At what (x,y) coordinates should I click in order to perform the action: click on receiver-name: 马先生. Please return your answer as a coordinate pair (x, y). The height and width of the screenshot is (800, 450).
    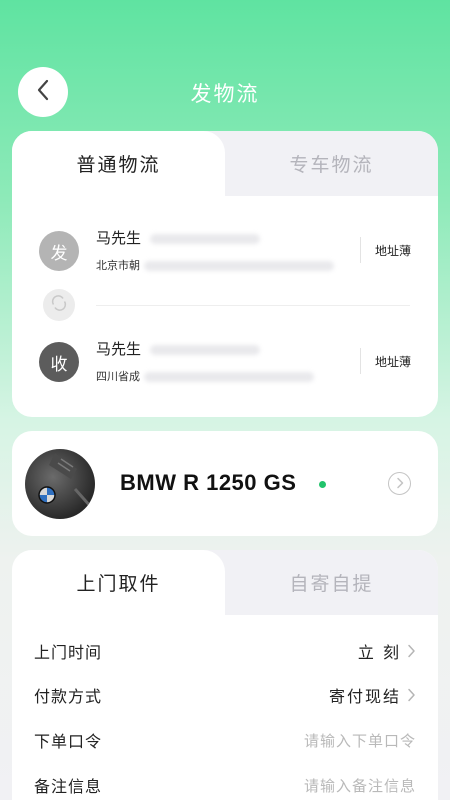
    Looking at the image, I should click on (119, 349).